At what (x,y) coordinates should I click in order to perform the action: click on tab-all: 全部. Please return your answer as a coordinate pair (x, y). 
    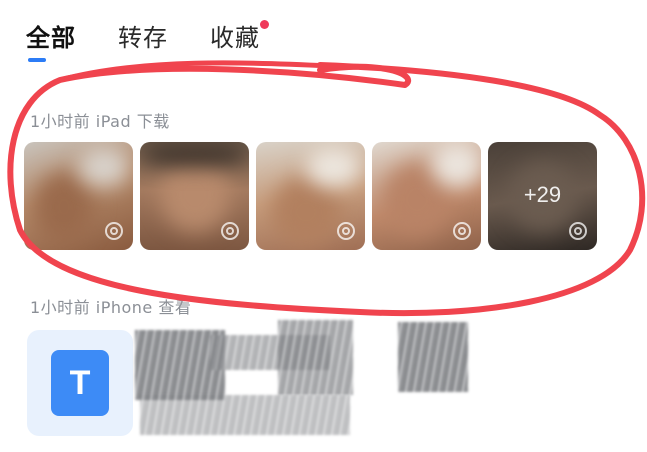
    Looking at the image, I should click on (51, 38).